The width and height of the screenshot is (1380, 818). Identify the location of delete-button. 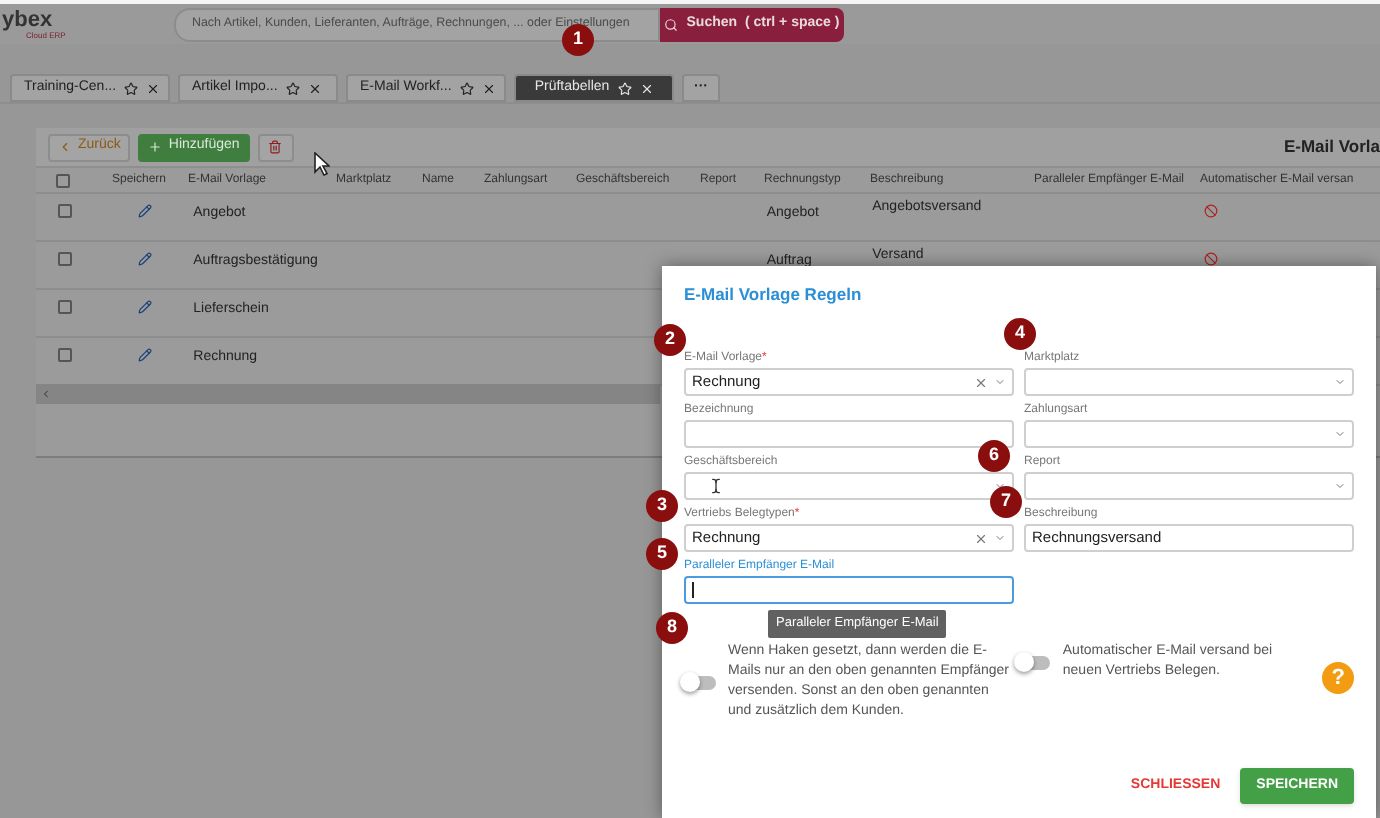
(275, 147).